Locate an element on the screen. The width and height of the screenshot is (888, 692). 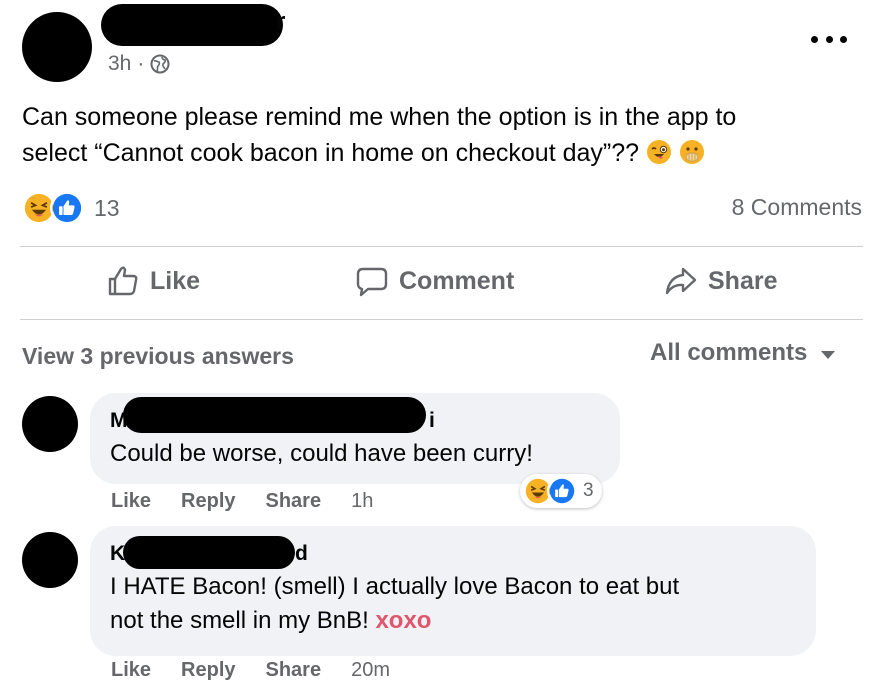
comment-button: Comment is located at coordinates (434, 281).